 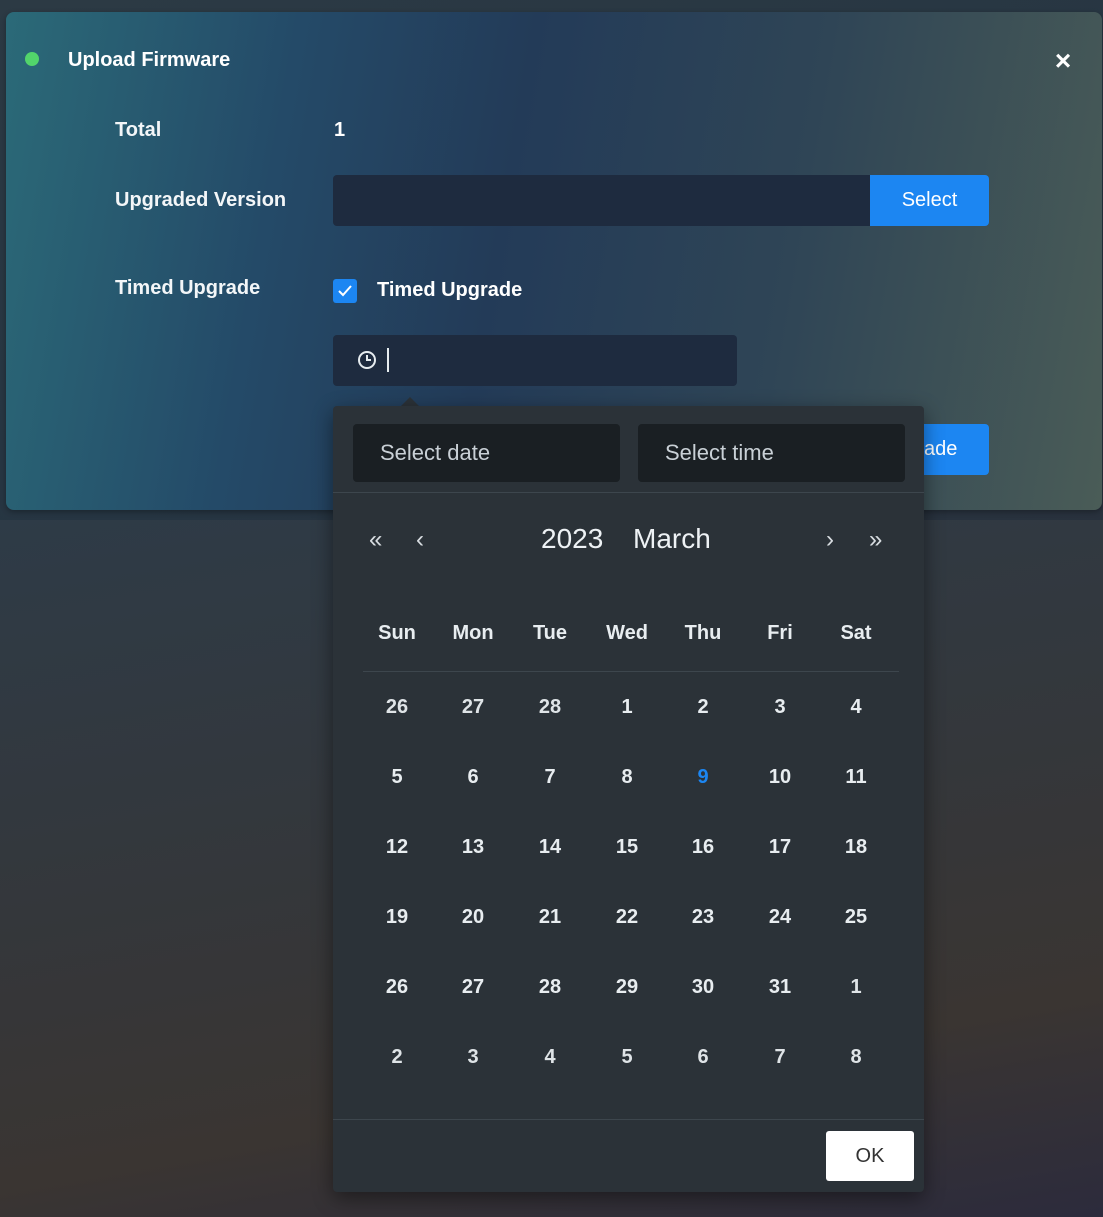 What do you see at coordinates (627, 847) in the screenshot?
I see `calendar-day: 15` at bounding box center [627, 847].